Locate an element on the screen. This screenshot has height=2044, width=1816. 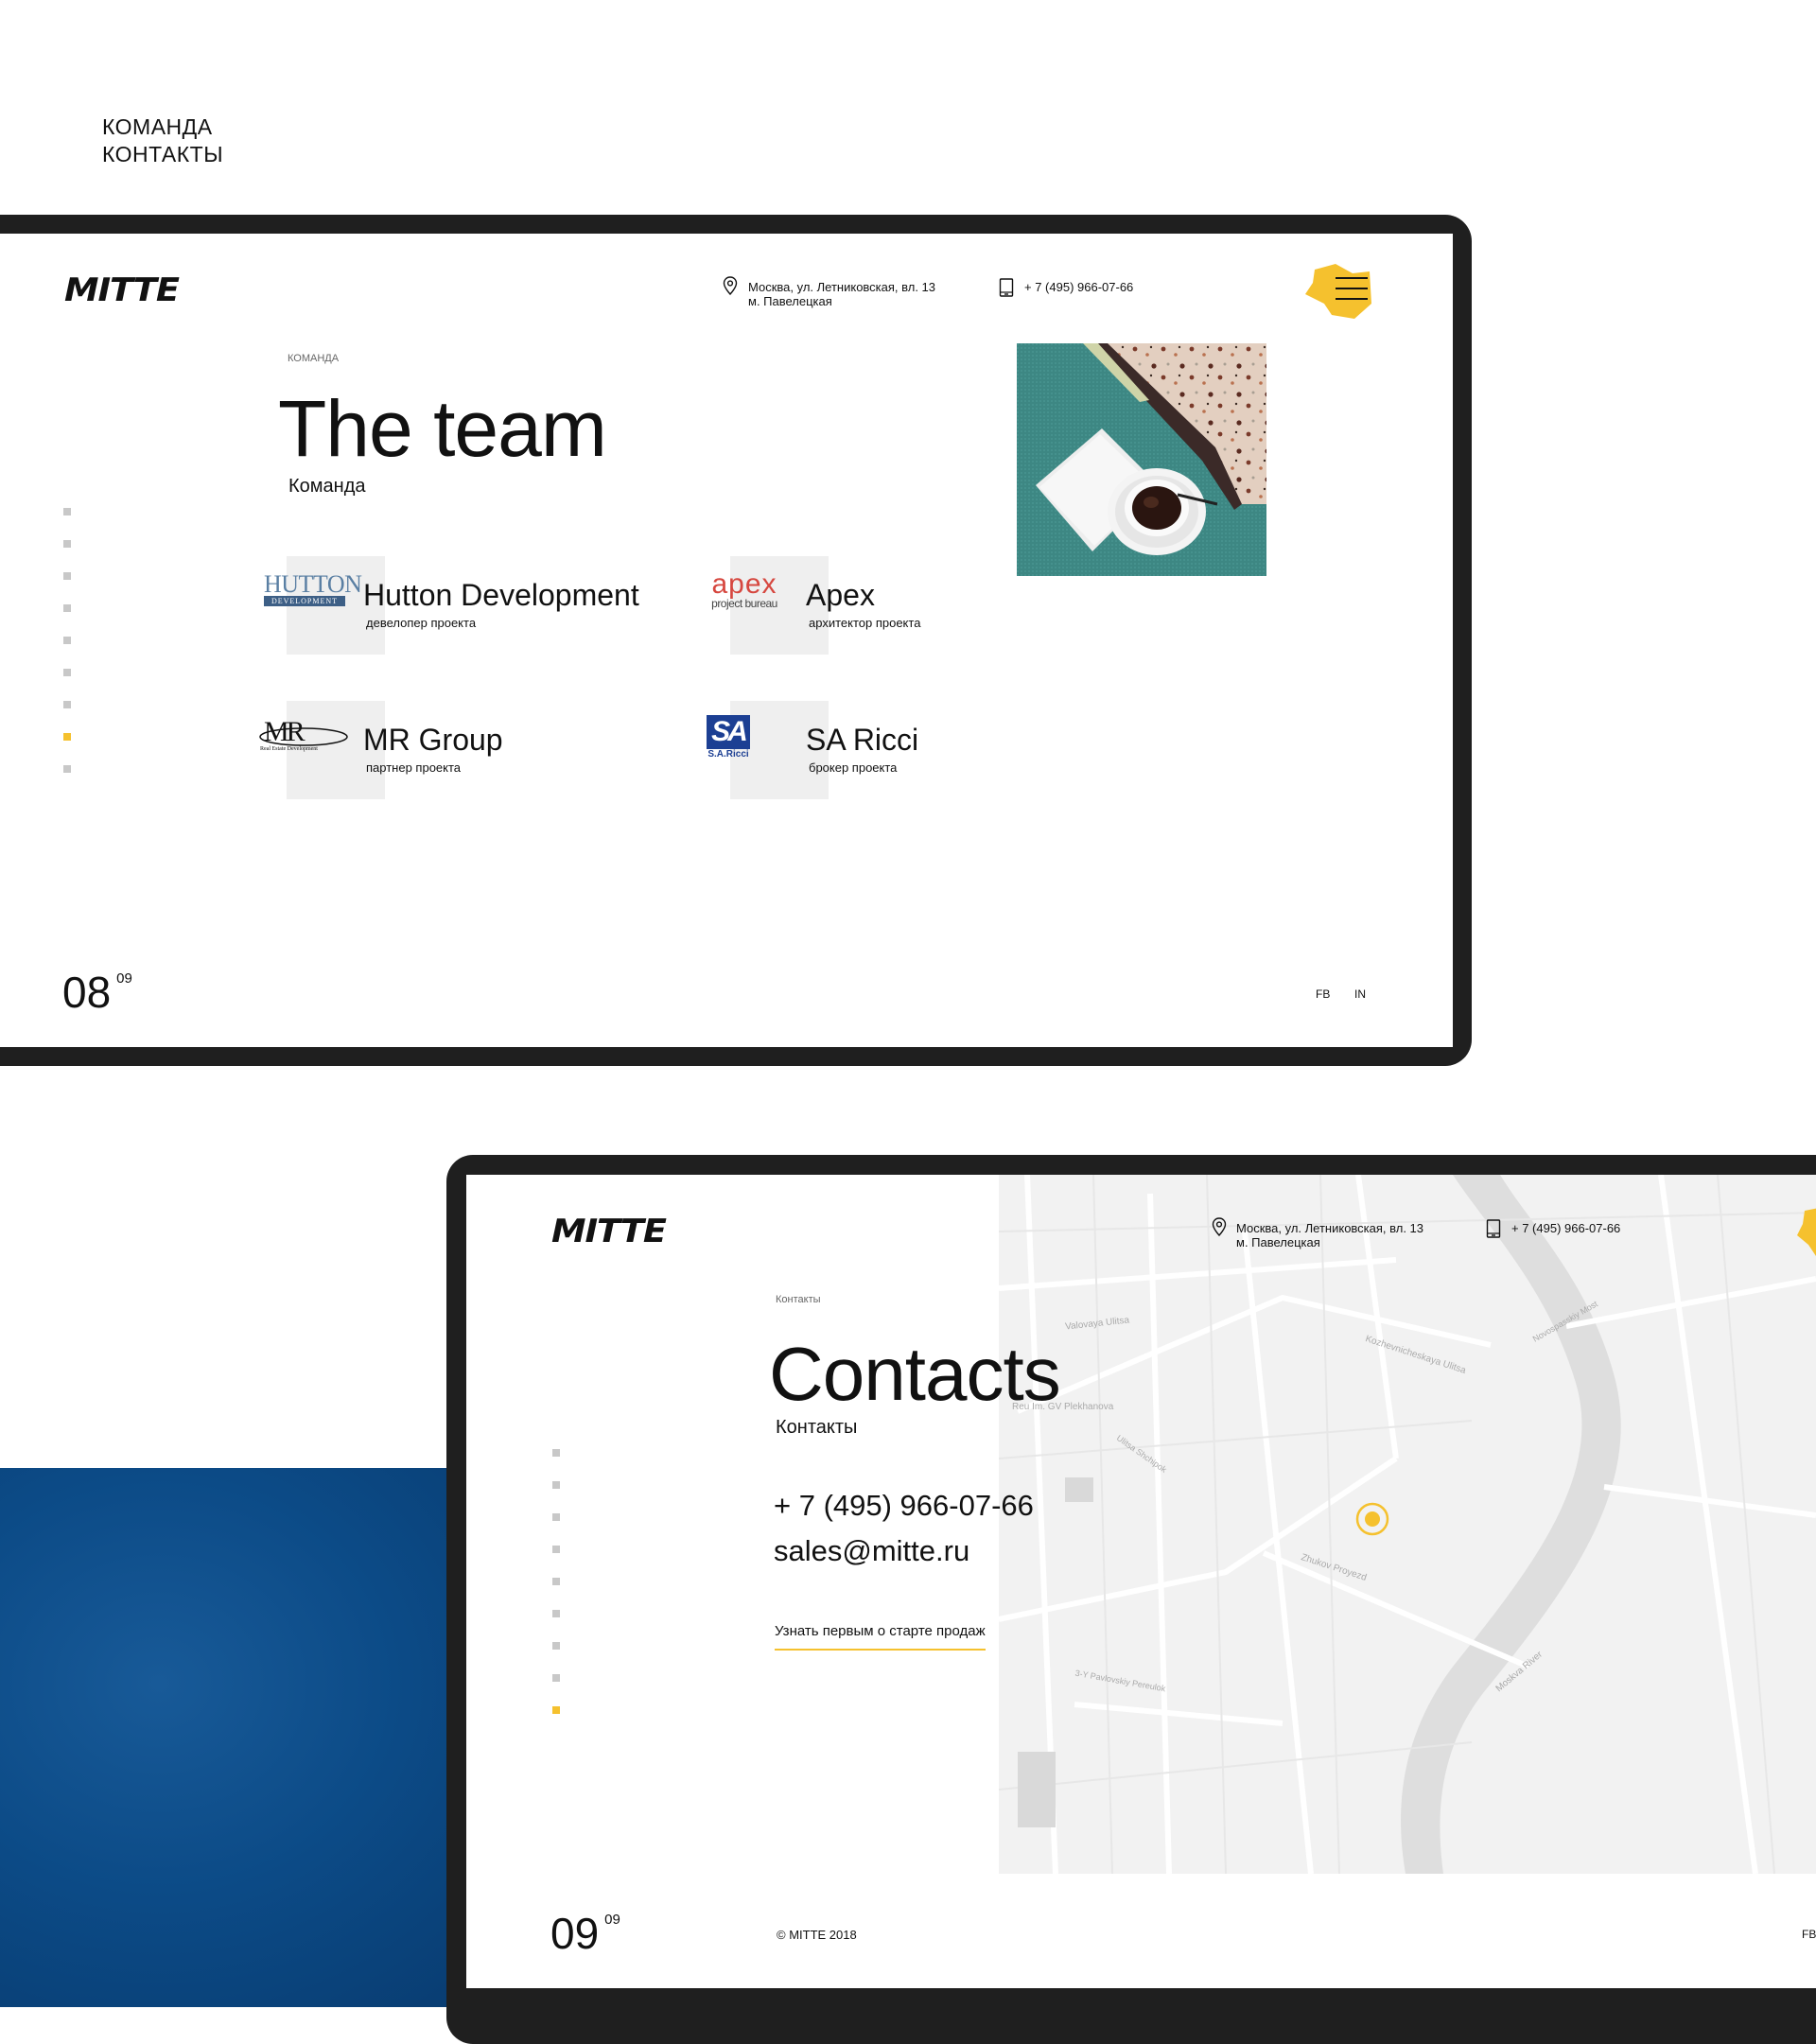
social-in: IN is located at coordinates (1360, 994).